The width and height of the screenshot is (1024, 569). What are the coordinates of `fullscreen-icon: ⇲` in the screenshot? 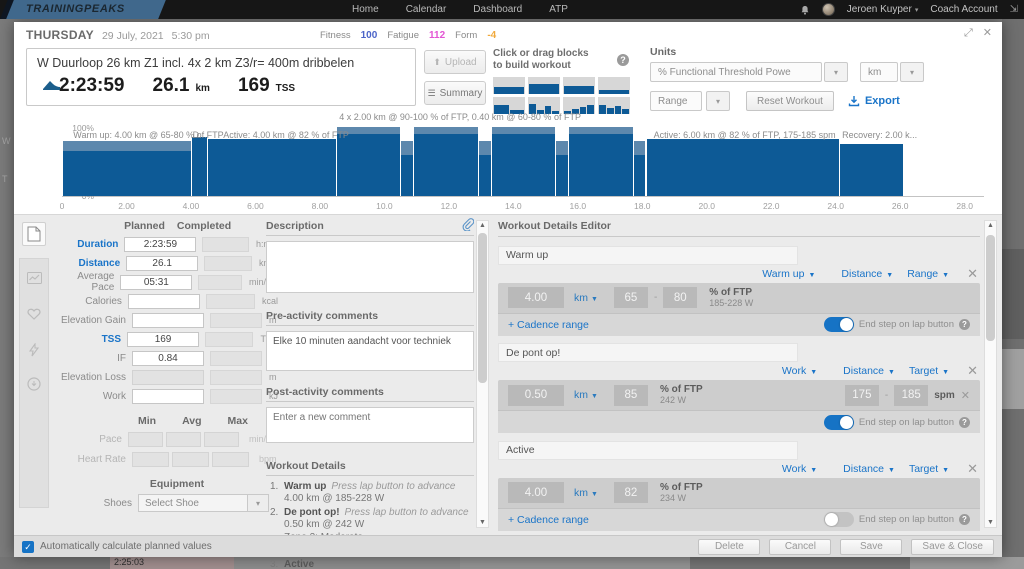 It's located at (1014, 9).